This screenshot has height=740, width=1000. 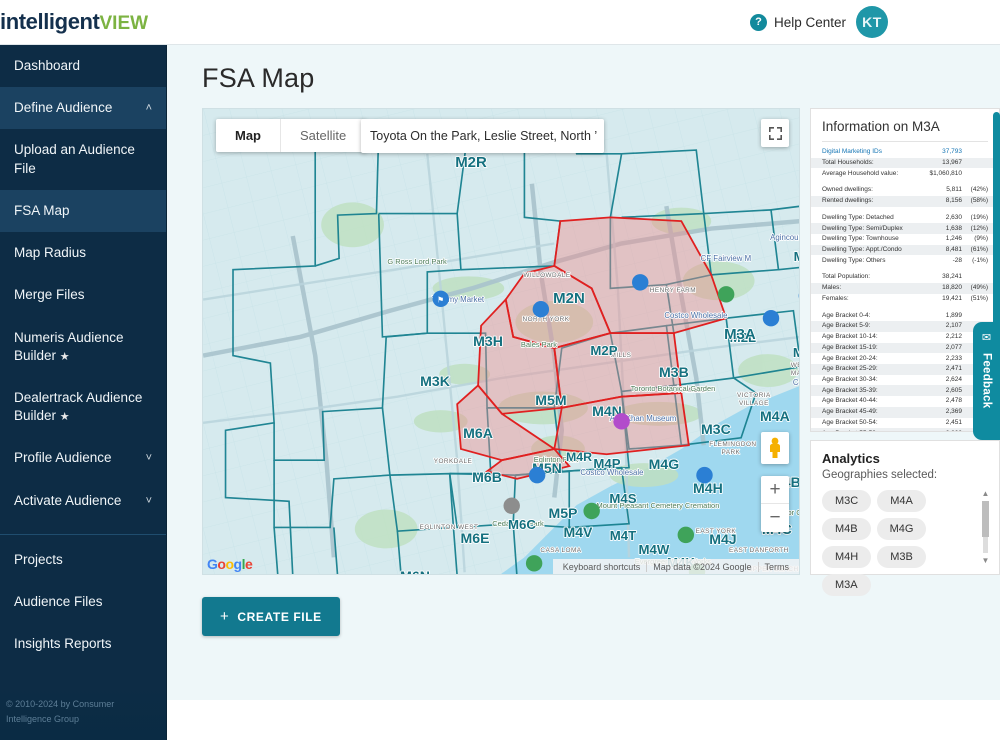 I want to click on sidebar-item-label: Dashboard, so click(x=47, y=65).